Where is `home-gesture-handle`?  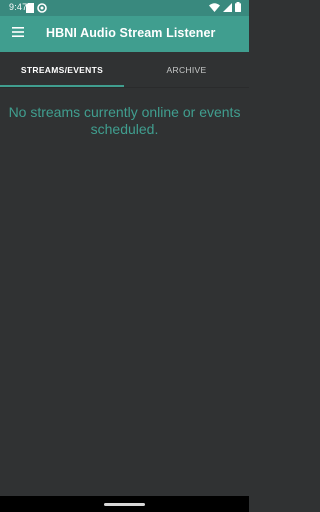
home-gesture-handle is located at coordinates (124, 504).